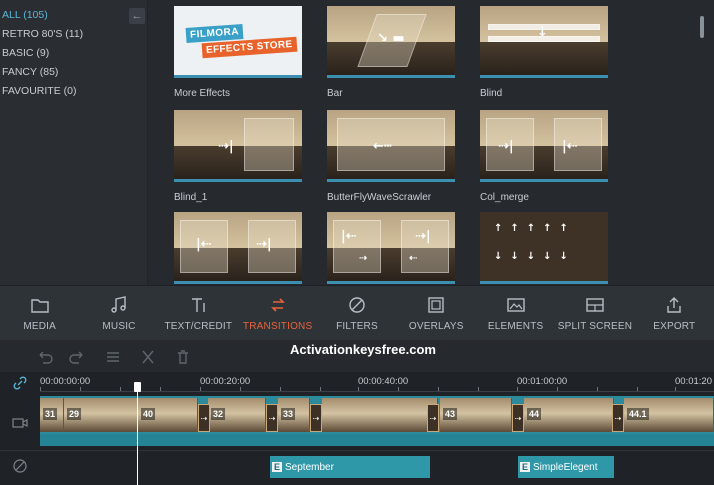 This screenshot has width=714, height=485. I want to click on text-clip-september: E September, so click(350, 467).